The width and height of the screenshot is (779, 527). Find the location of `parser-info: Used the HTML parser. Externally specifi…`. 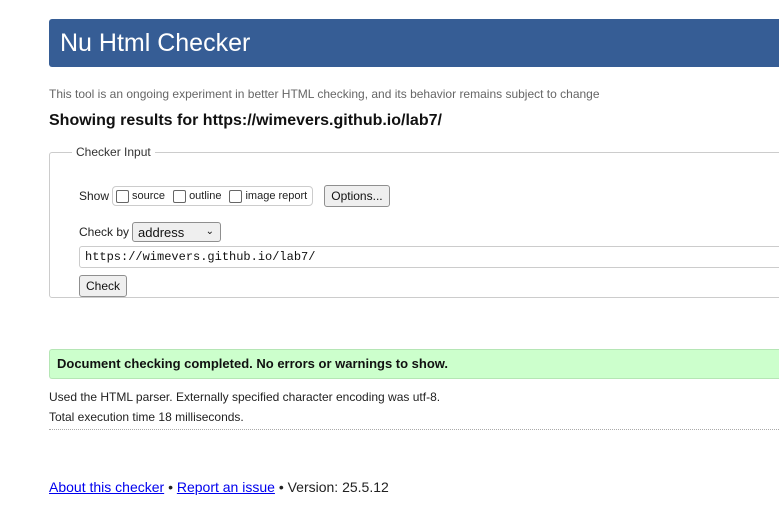

parser-info: Used the HTML parser. Externally specifi… is located at coordinates (245, 397).